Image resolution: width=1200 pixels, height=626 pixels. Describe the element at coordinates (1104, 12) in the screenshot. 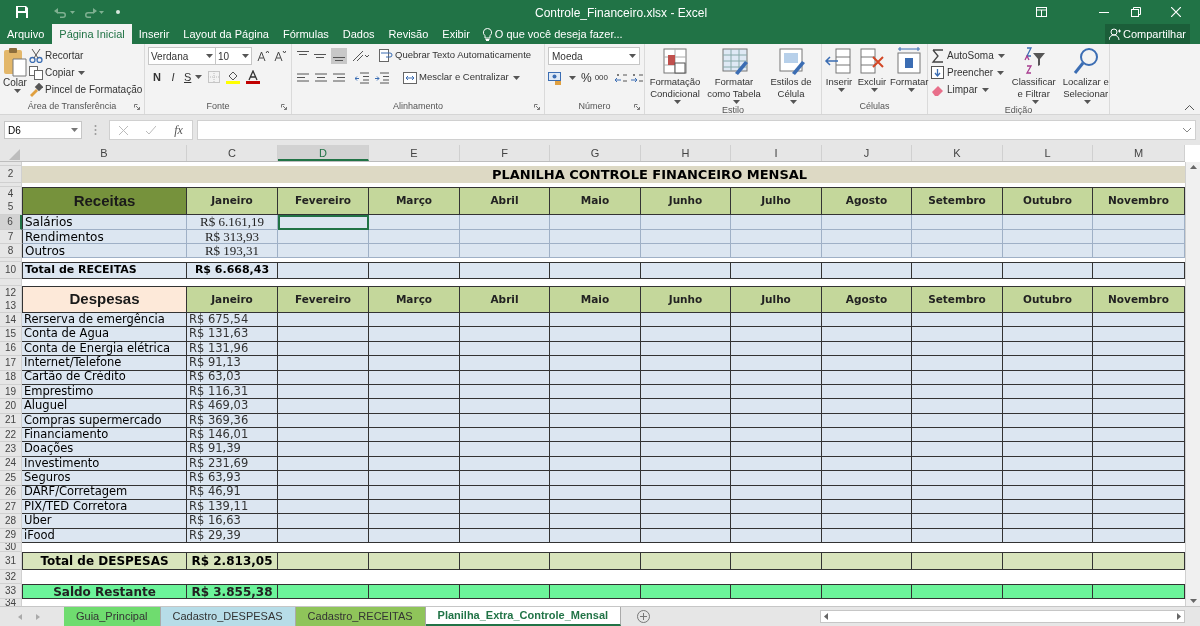

I see `minimize-icon` at that location.